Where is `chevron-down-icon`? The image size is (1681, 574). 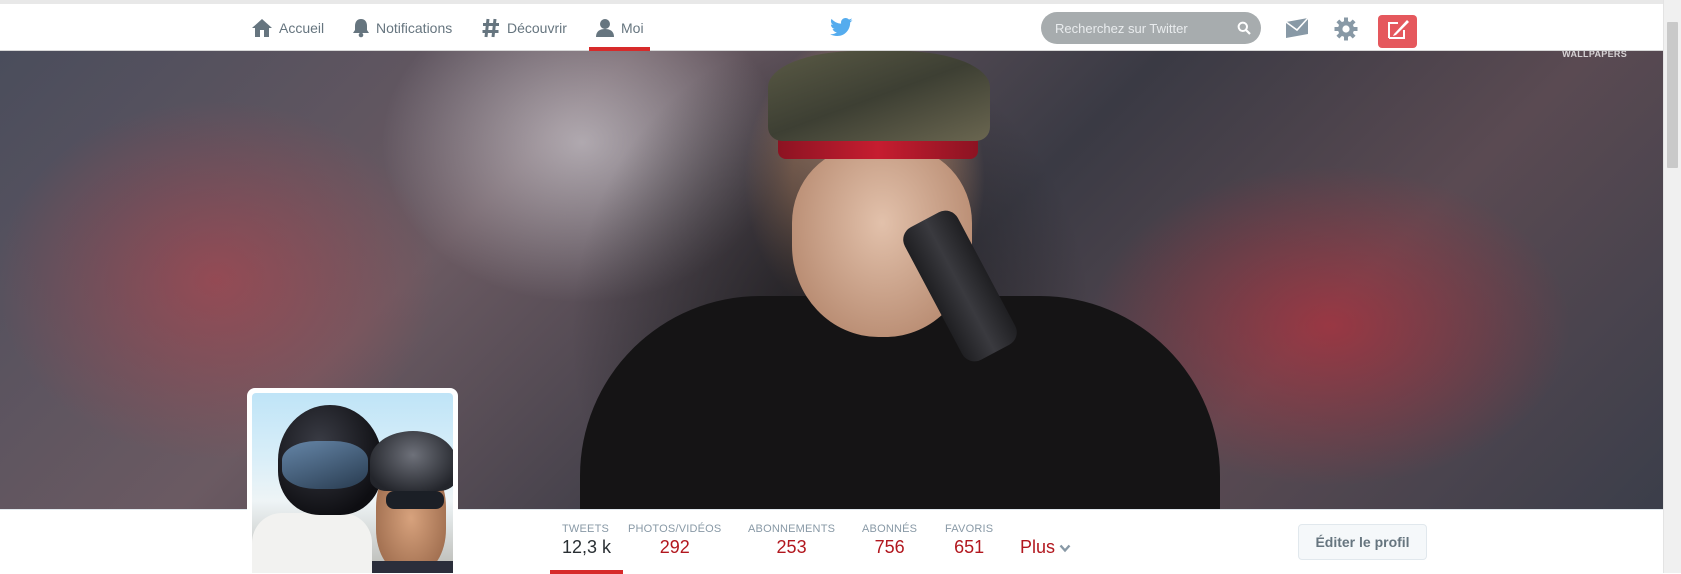
chevron-down-icon is located at coordinates (1065, 547).